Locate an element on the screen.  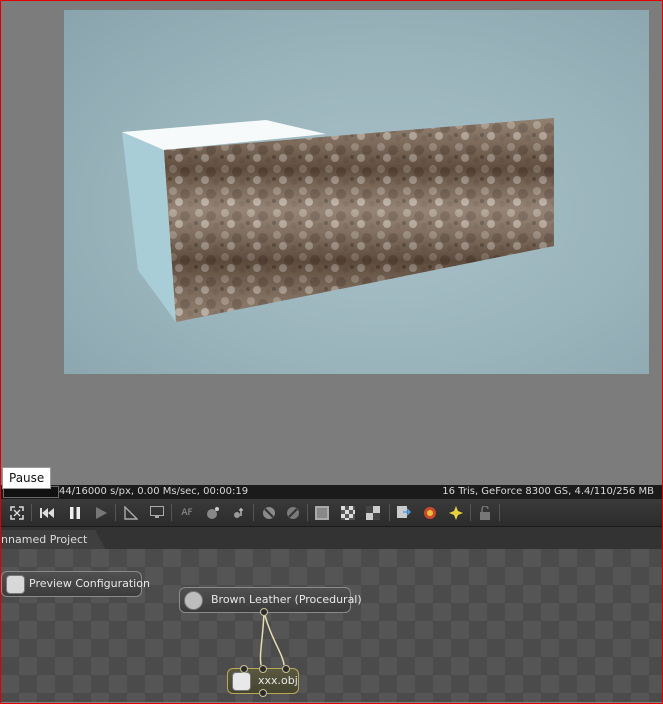
brown-leather-label: Brown Leather (Procedural) is located at coordinates (286, 599).